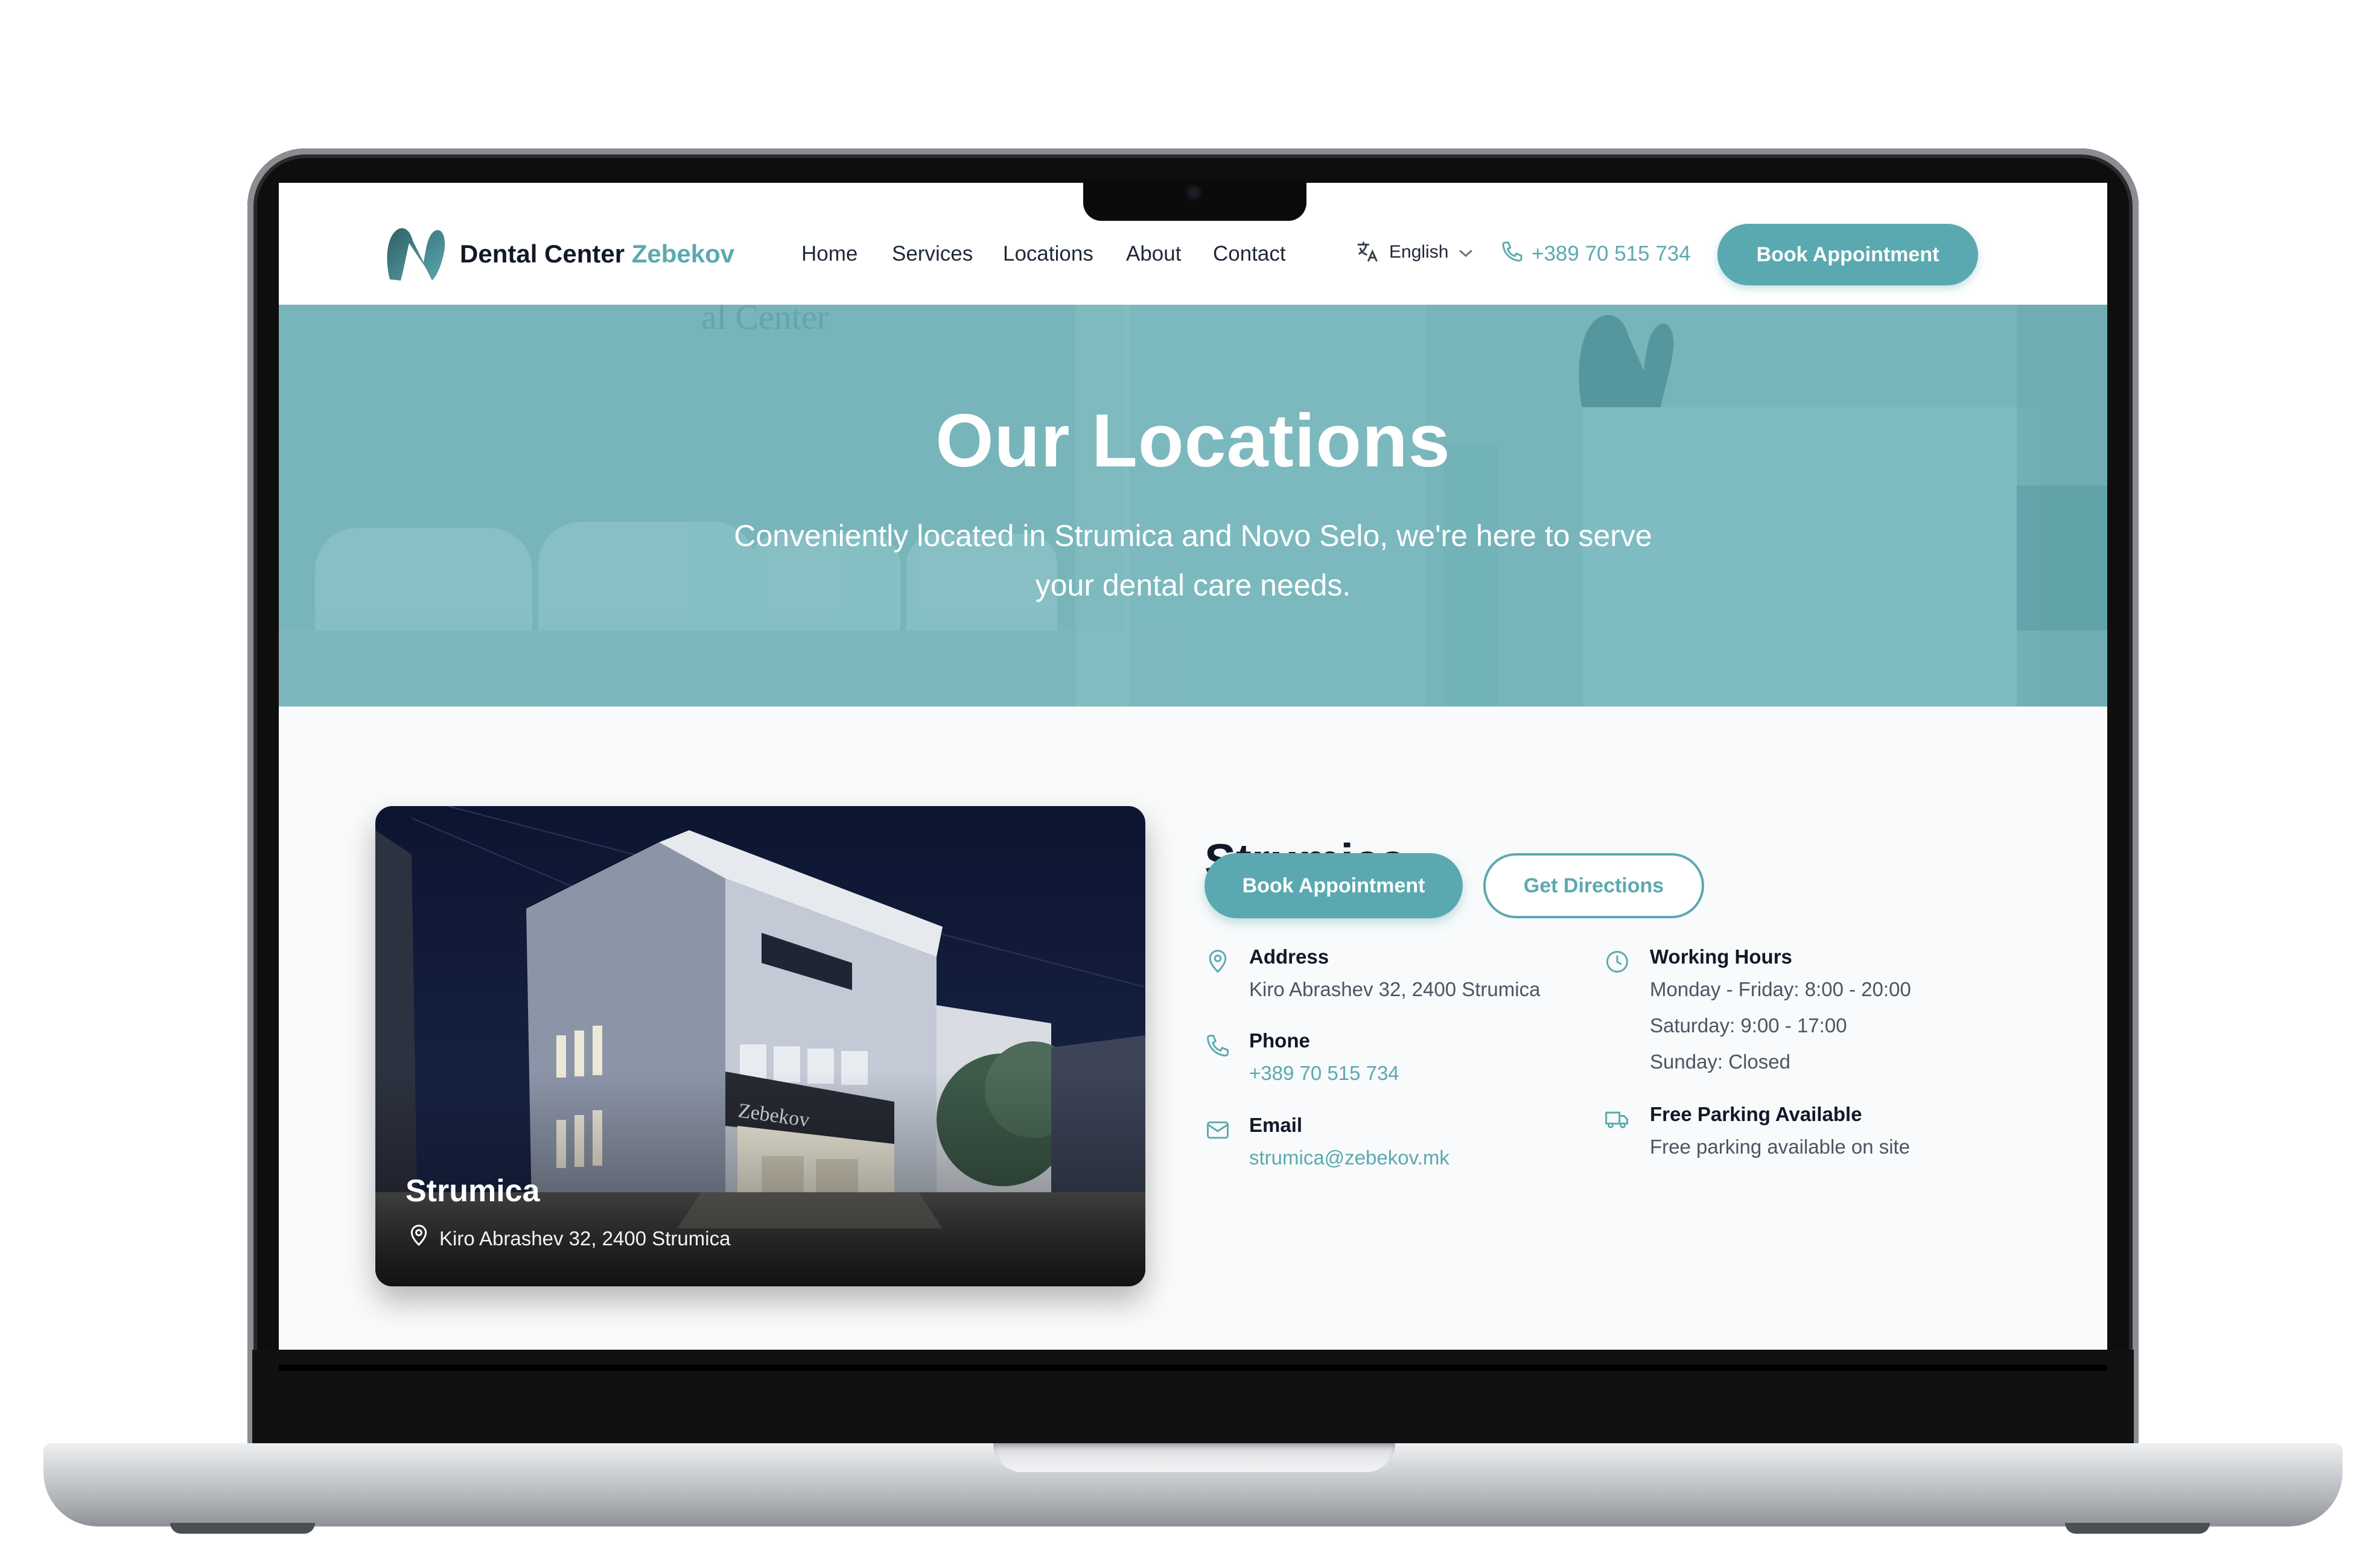  I want to click on address-value: Kiro Abrashev 32, 2400 Strumica, so click(1395, 989).